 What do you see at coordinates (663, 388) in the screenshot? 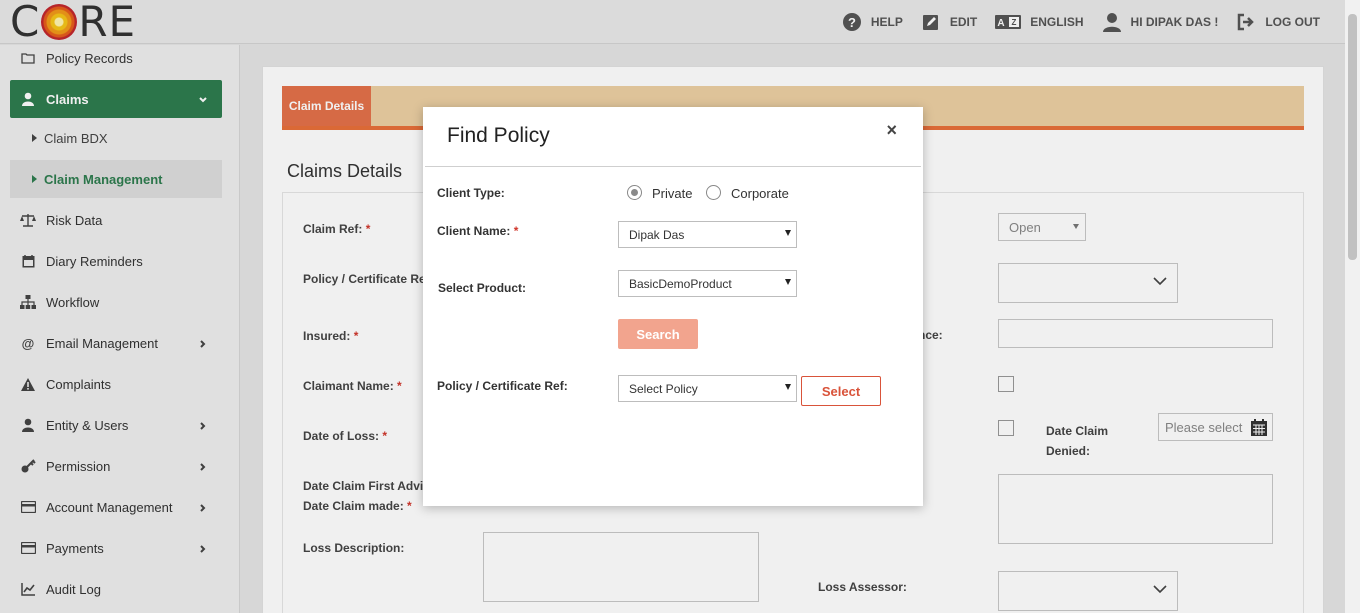
I see `policy-select-value: Select Policy` at bounding box center [663, 388].